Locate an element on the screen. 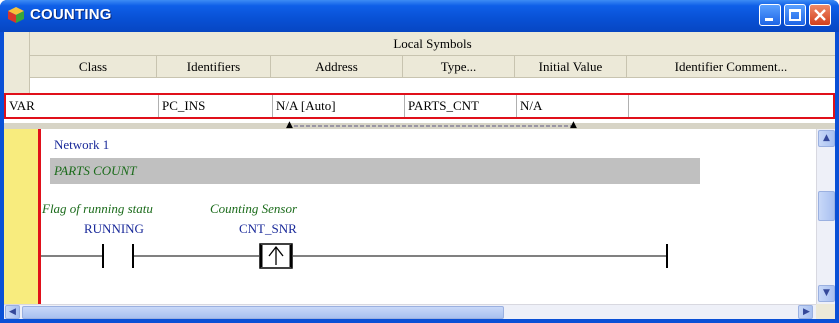 This screenshot has height=323, width=839. column-header-class: Class is located at coordinates (93, 67).